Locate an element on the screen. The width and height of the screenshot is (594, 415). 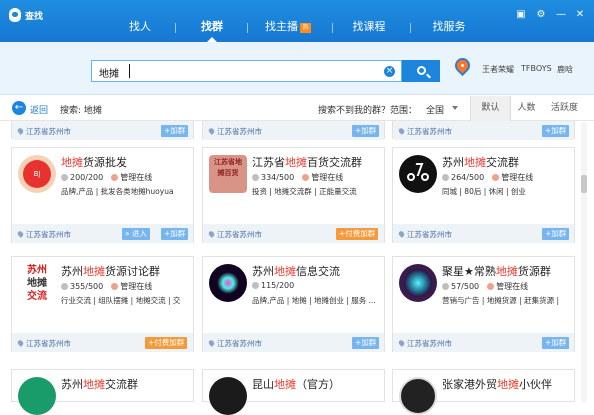
search-area: 地摊 × 王者荣耀 TFBOYS 鹿晗 is located at coordinates (297, 68).